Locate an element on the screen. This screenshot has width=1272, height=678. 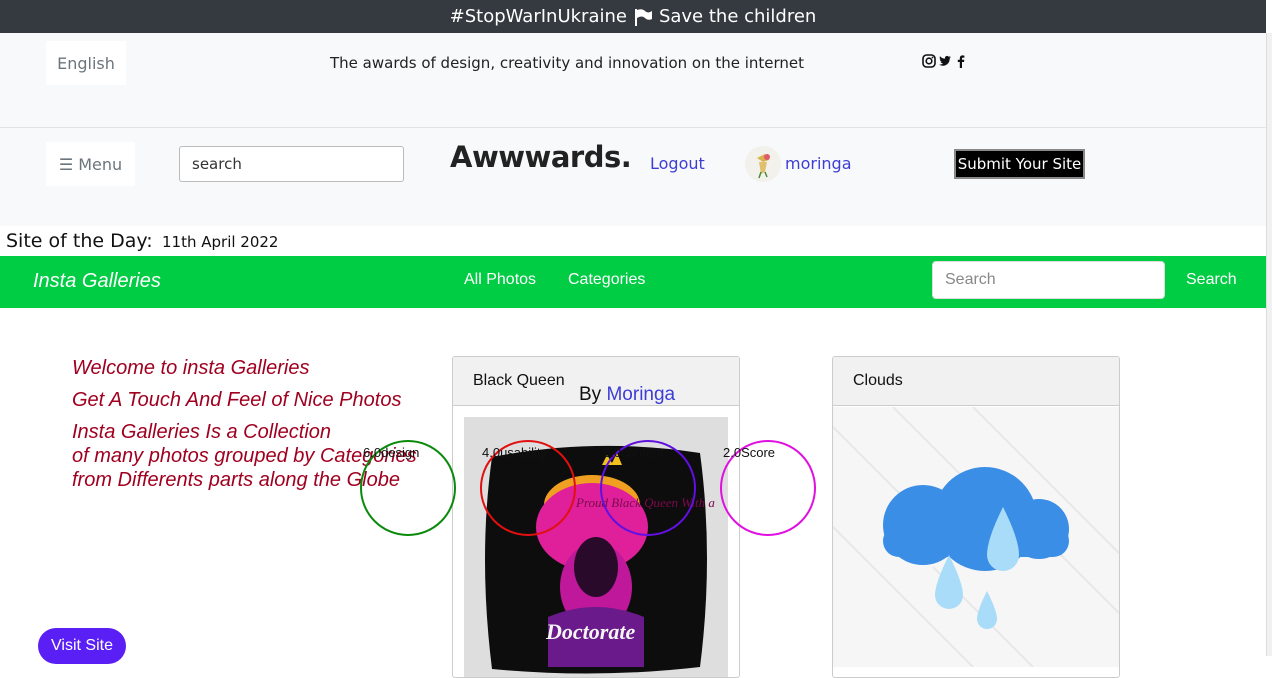
instagram-icon is located at coordinates (929, 61).